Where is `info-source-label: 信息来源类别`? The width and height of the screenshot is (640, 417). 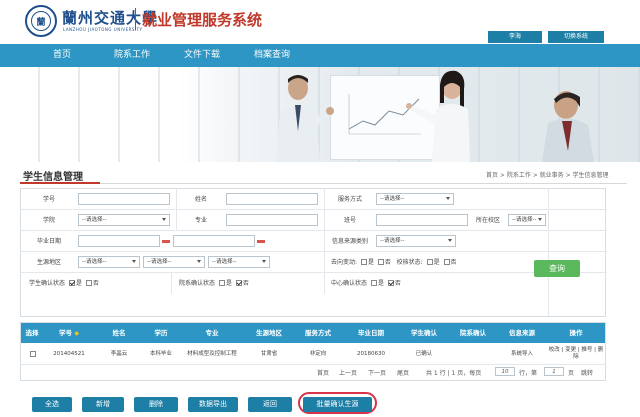
info-source-label: 信息来源类别 is located at coordinates (349, 241).